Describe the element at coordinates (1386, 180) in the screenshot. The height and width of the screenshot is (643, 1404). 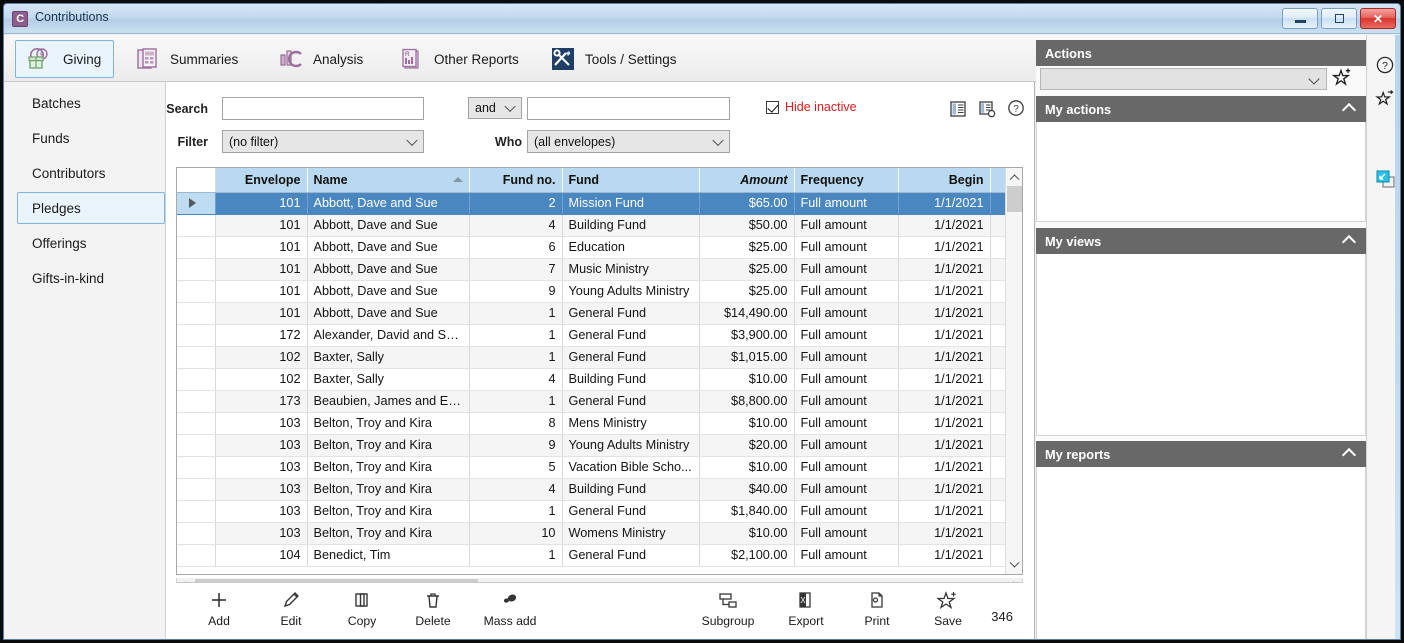
I see `restore-window-icon` at that location.